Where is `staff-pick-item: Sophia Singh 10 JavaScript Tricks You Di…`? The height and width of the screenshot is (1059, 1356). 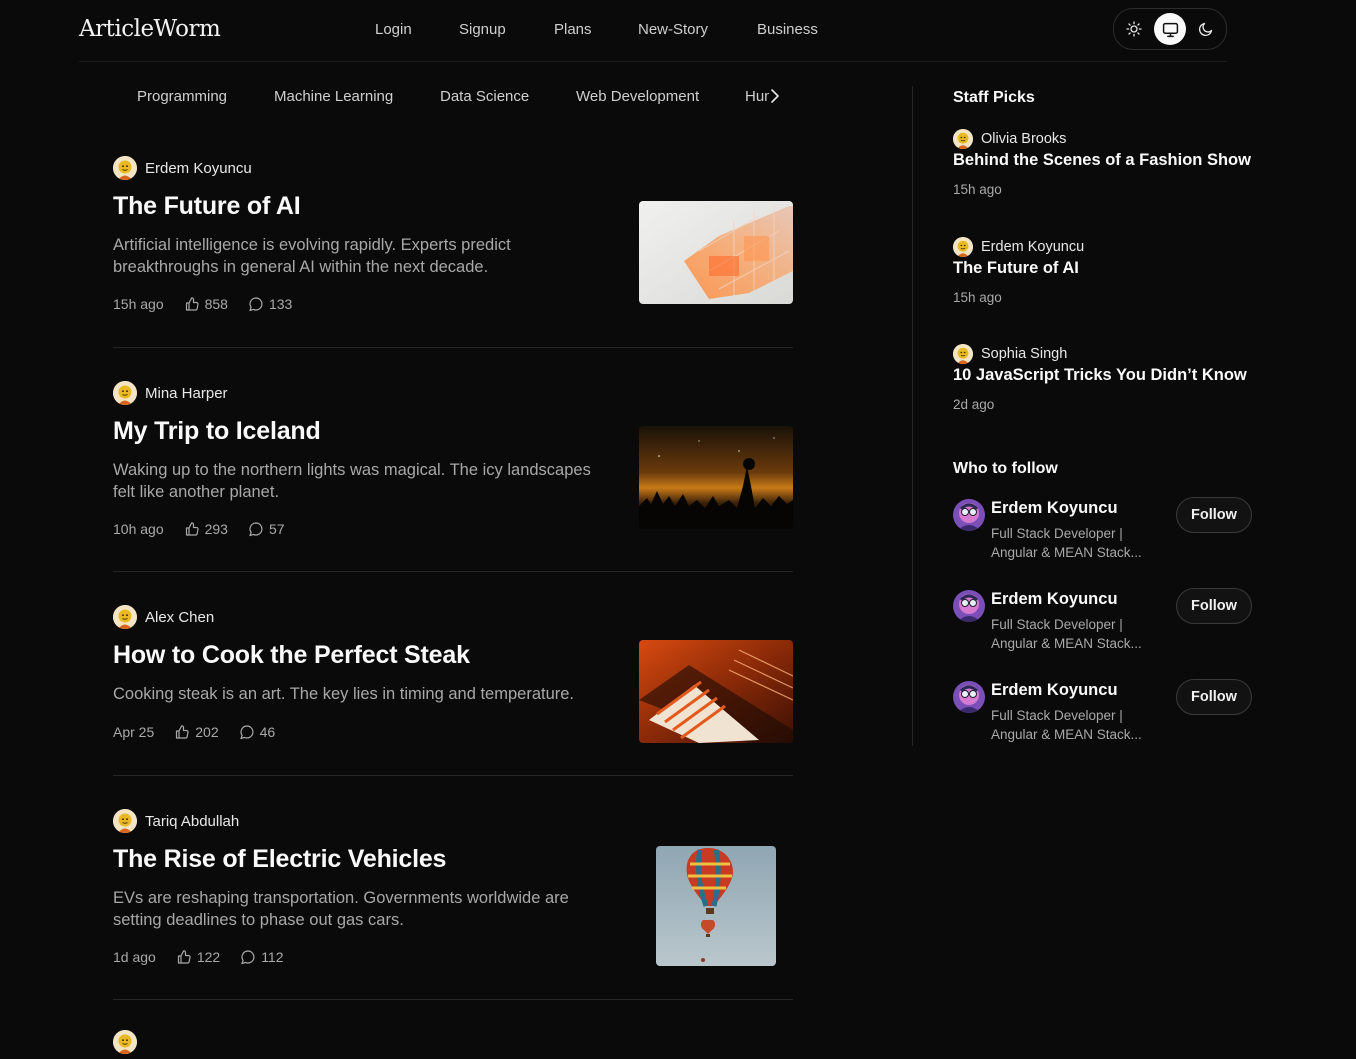
staff-pick-item: Sophia Singh 10 JavaScript Tricks You Di… is located at coordinates (1113, 382).